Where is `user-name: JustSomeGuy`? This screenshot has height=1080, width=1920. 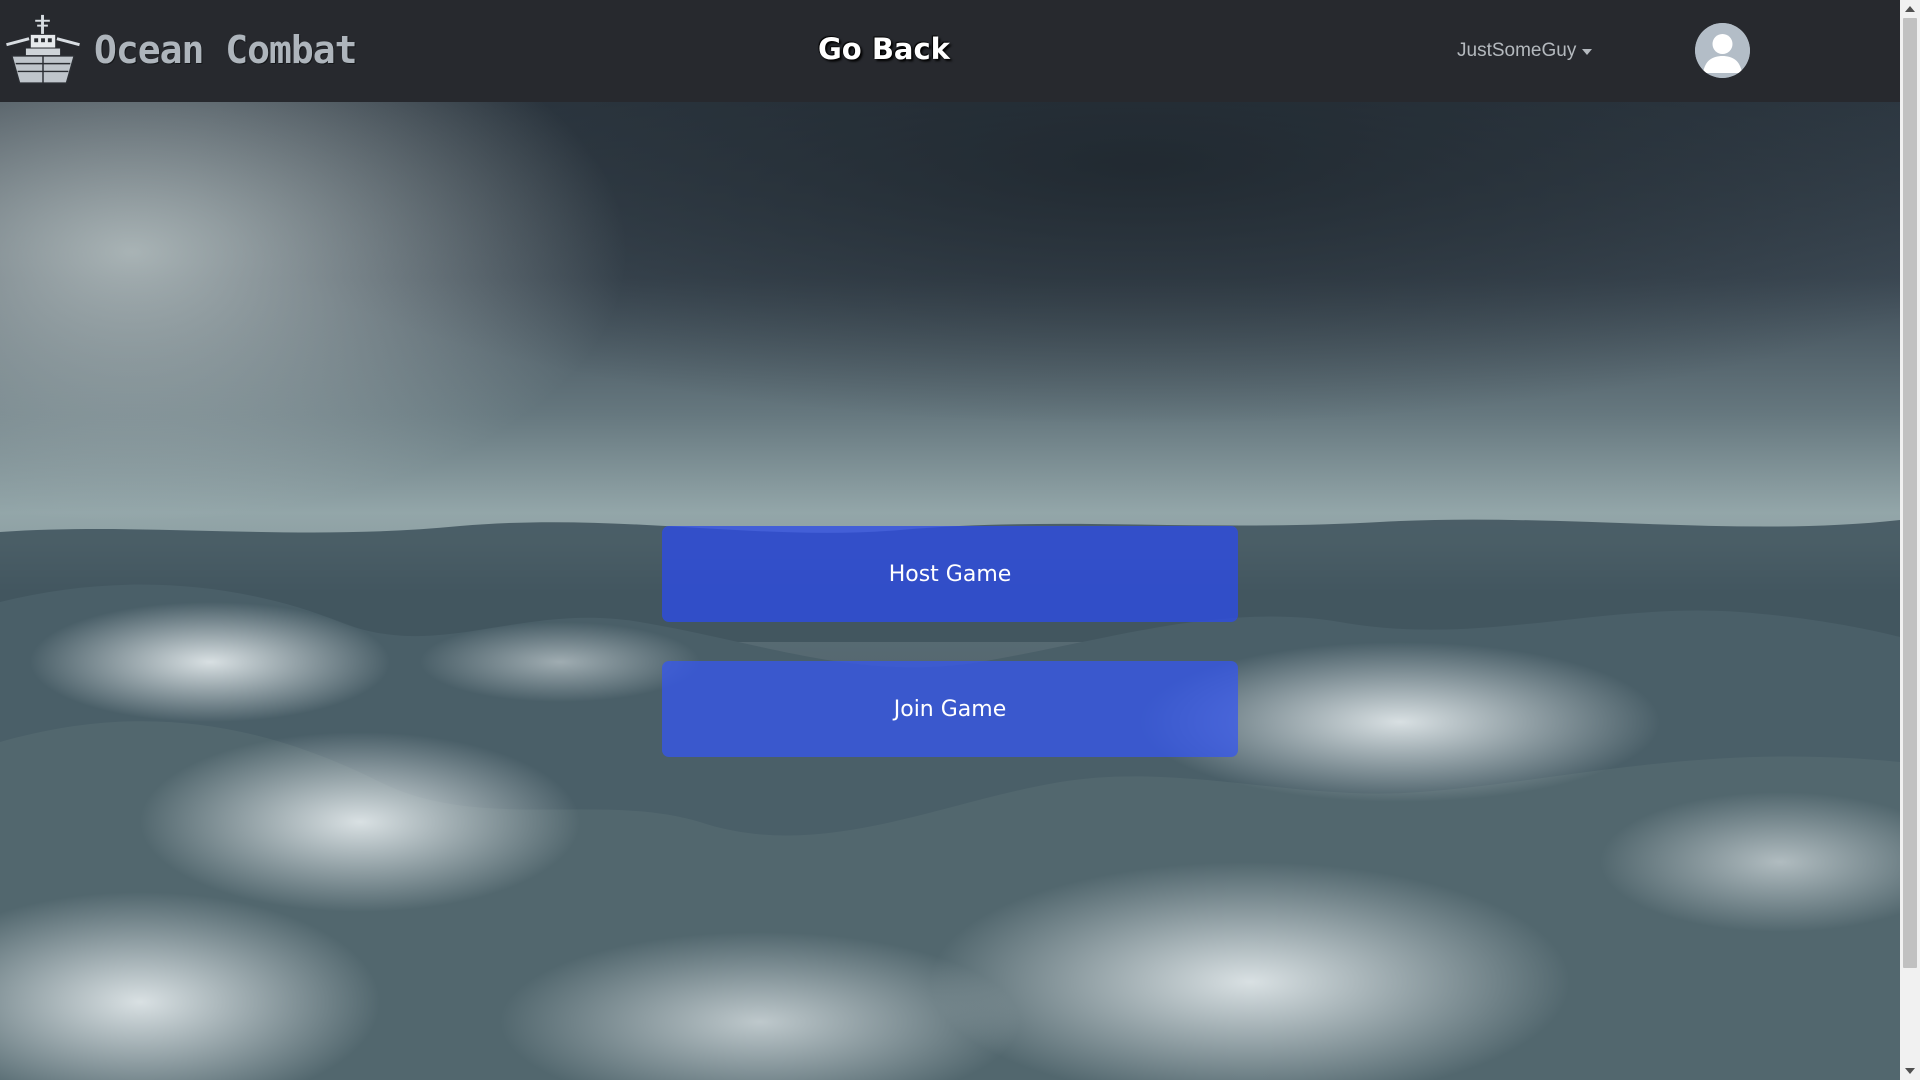 user-name: JustSomeGuy is located at coordinates (1517, 50).